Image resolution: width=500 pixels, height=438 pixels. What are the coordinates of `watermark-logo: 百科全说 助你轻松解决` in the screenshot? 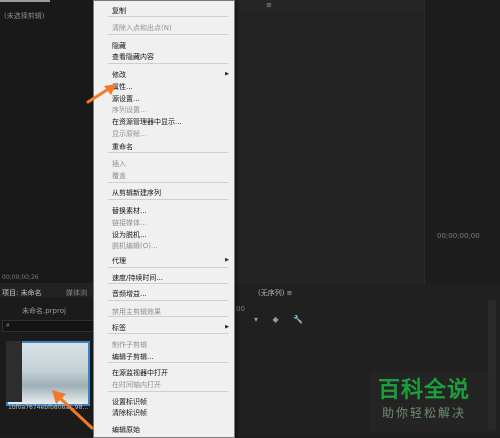 It's located at (430, 402).